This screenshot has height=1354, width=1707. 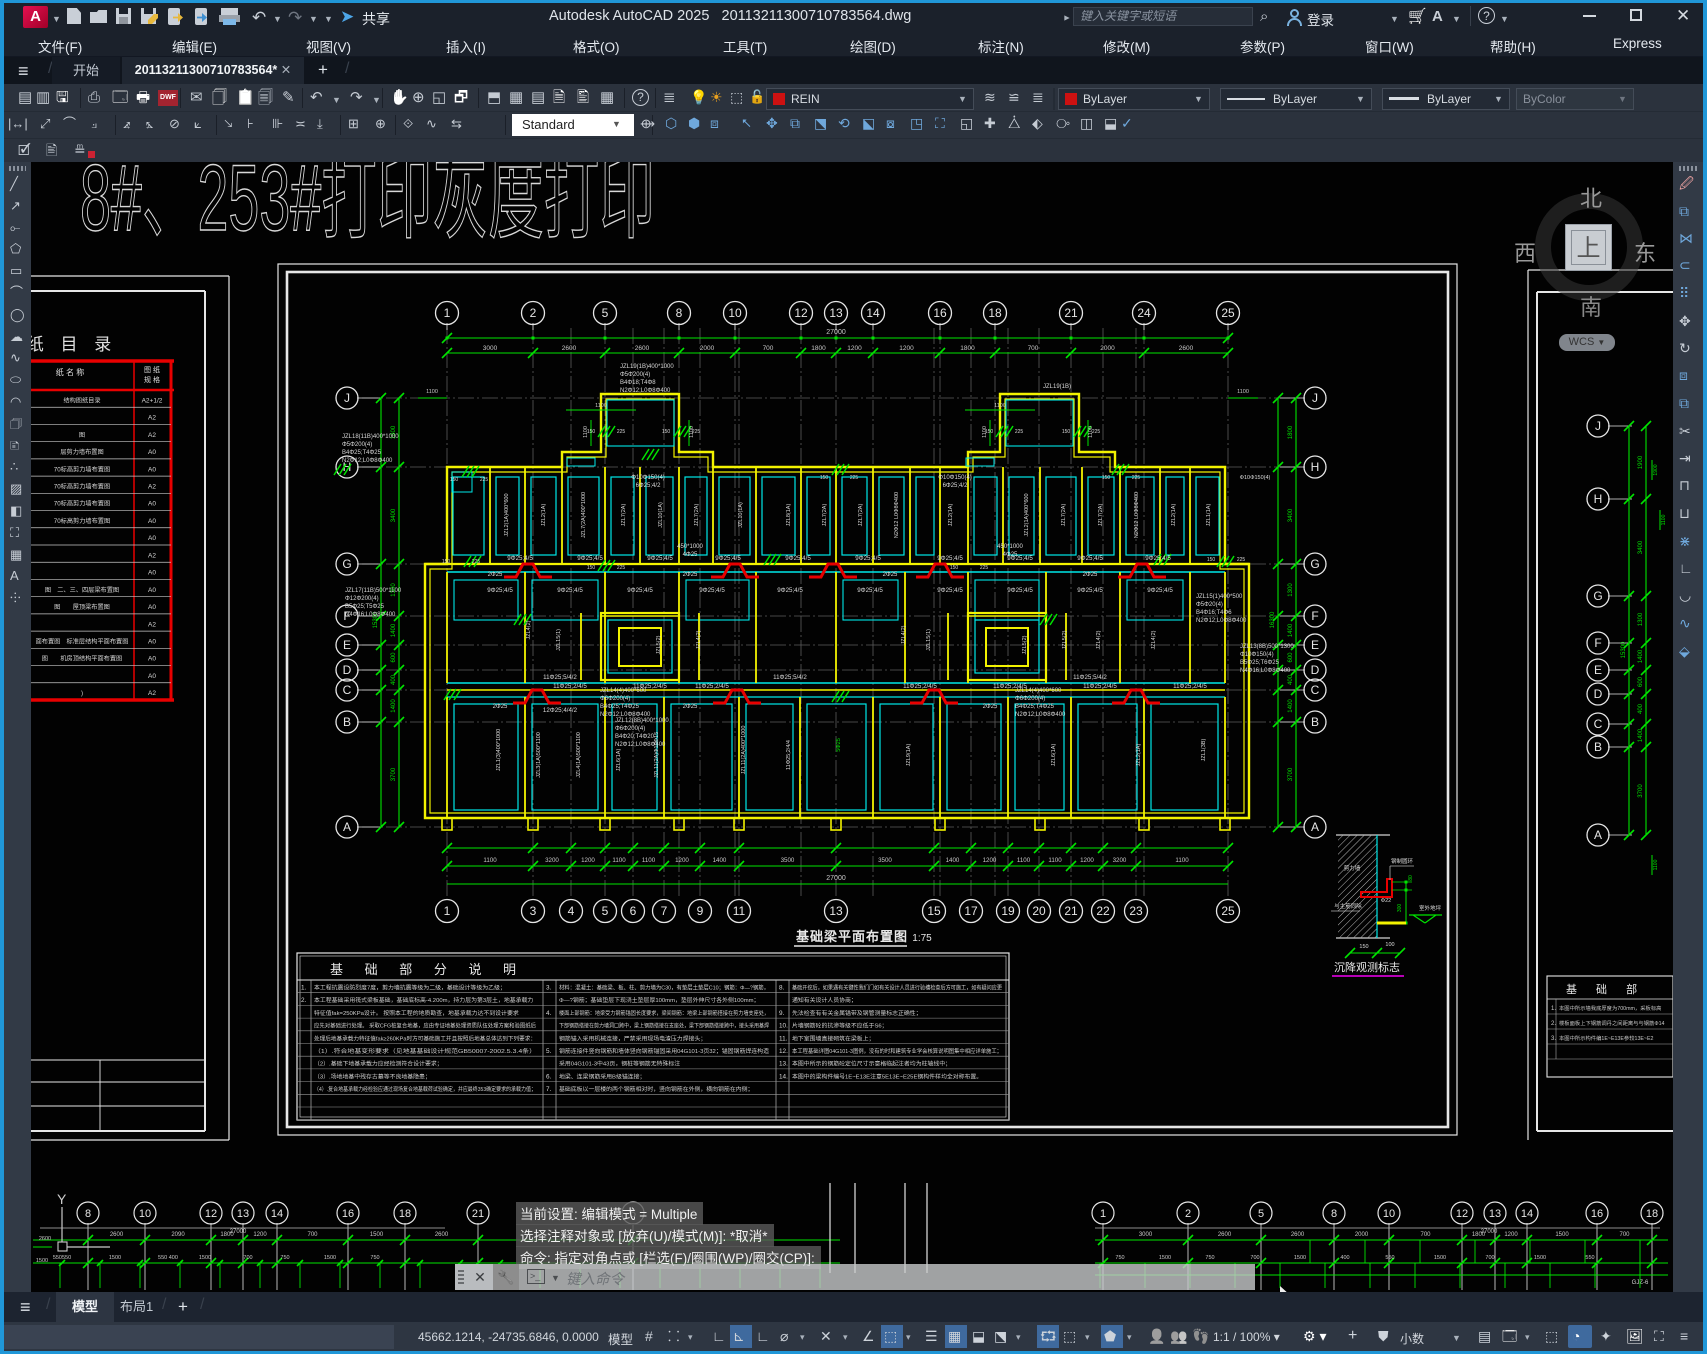 I want to click on svg-text: 550 400, so click(x=168, y=1258).